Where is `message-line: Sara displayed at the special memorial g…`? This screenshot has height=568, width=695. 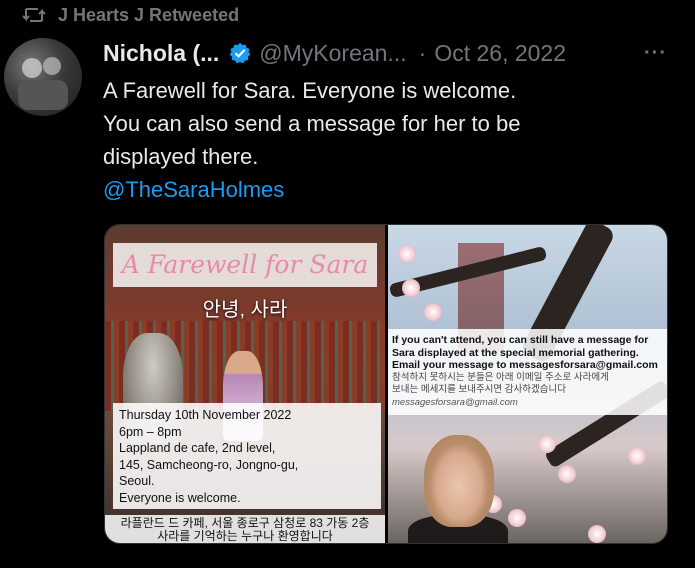 message-line: Sara displayed at the special memorial g… is located at coordinates (515, 352).